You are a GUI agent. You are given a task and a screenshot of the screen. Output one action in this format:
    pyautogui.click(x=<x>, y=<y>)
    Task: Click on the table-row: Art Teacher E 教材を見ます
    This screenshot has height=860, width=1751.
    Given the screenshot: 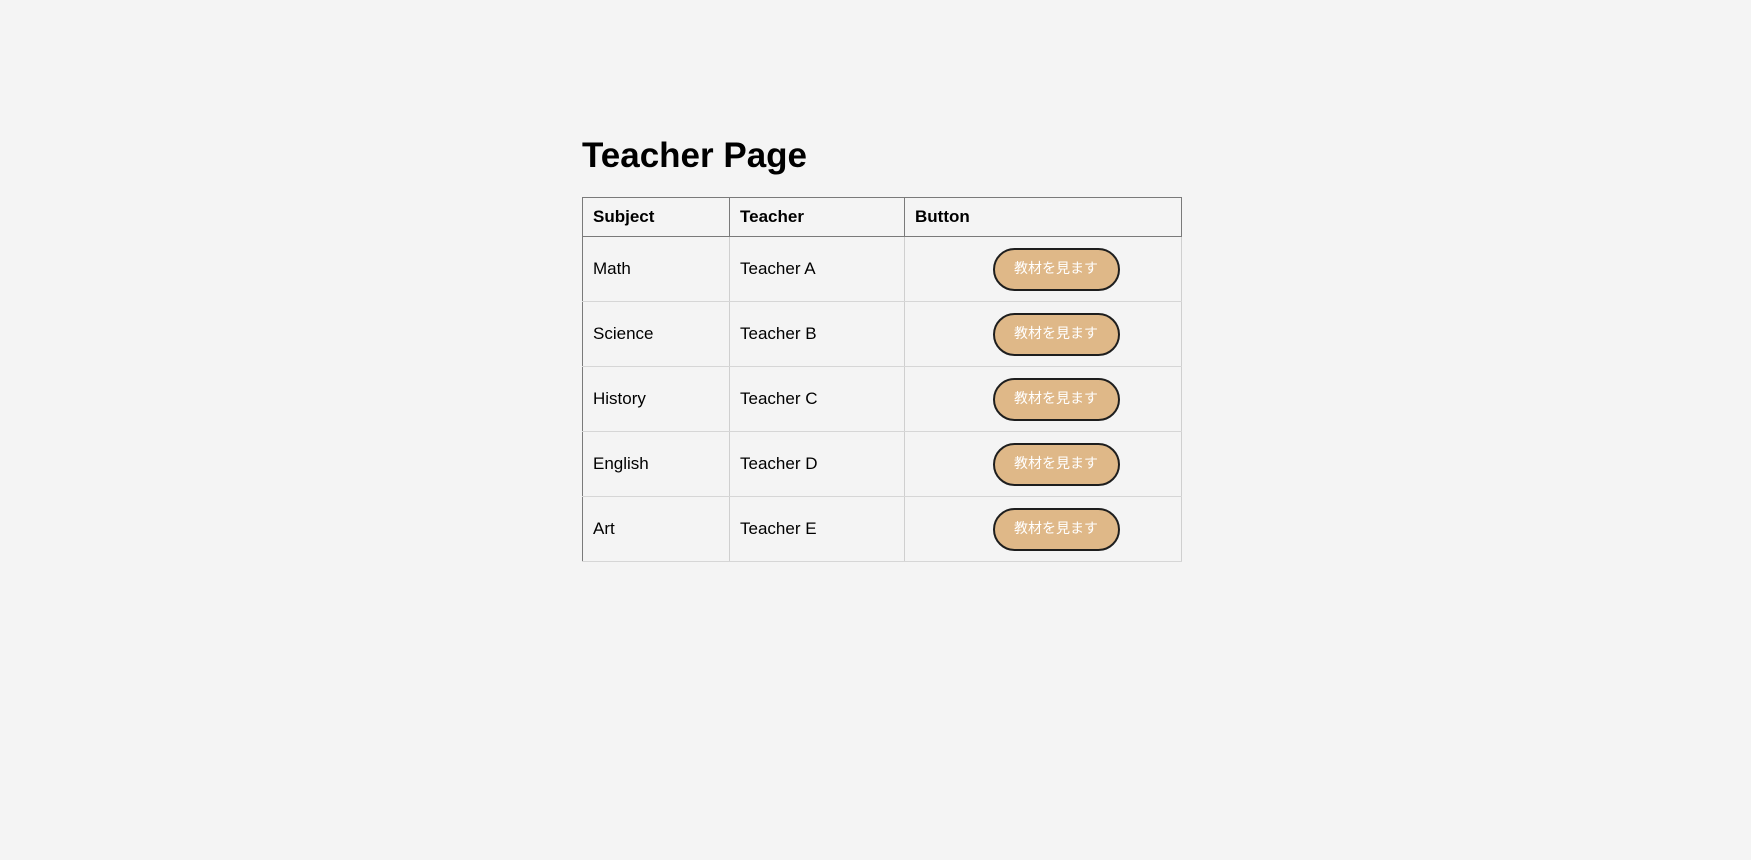 What is the action you would take?
    pyautogui.click(x=882, y=529)
    